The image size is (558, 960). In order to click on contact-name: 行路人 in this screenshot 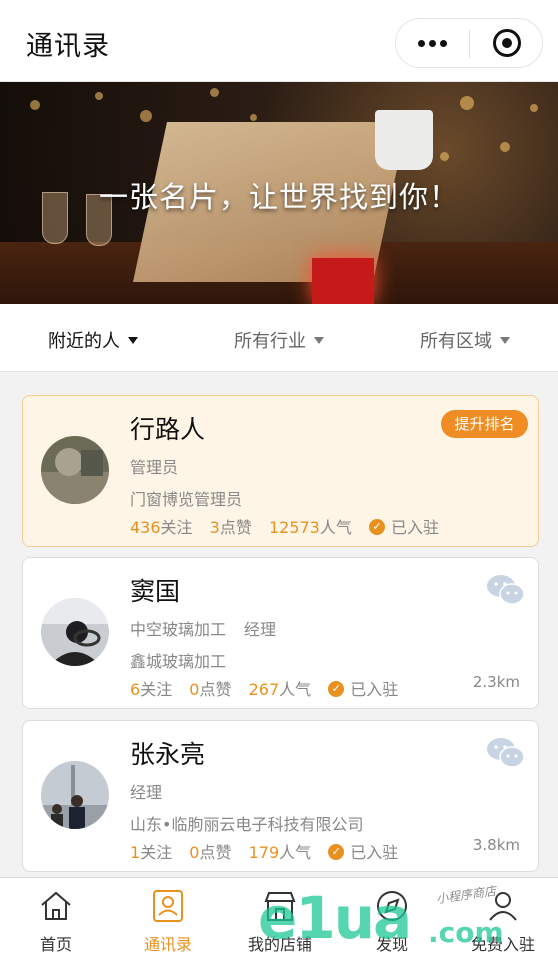, I will do `click(168, 429)`.